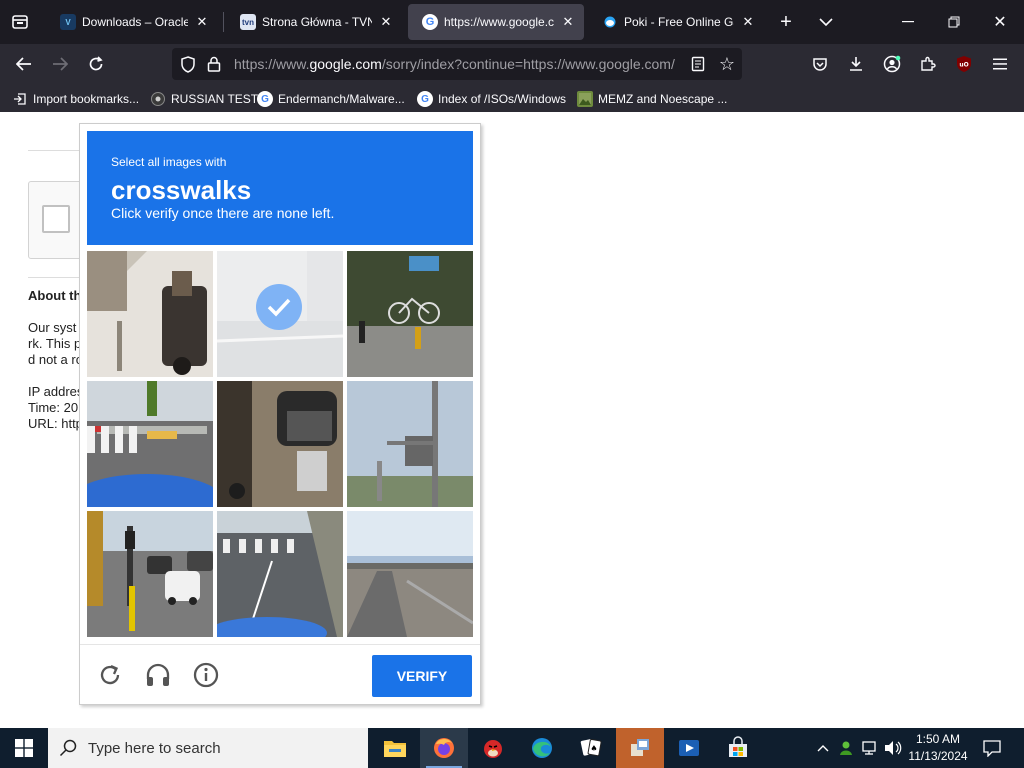  I want to click on info-icon, so click(206, 675).